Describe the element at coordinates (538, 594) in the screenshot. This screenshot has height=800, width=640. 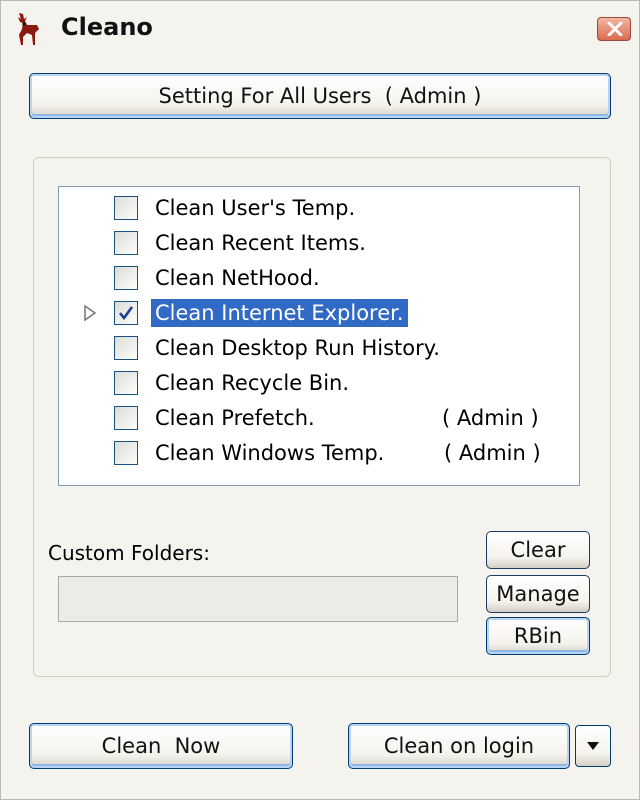
I see `manage-button: Manage` at that location.